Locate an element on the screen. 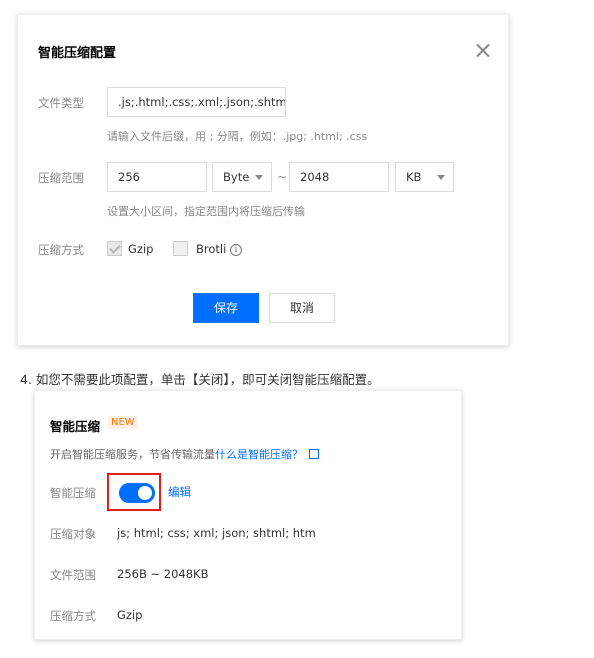 This screenshot has height=658, width=594. range-min-unit-select: Byte is located at coordinates (242, 177).